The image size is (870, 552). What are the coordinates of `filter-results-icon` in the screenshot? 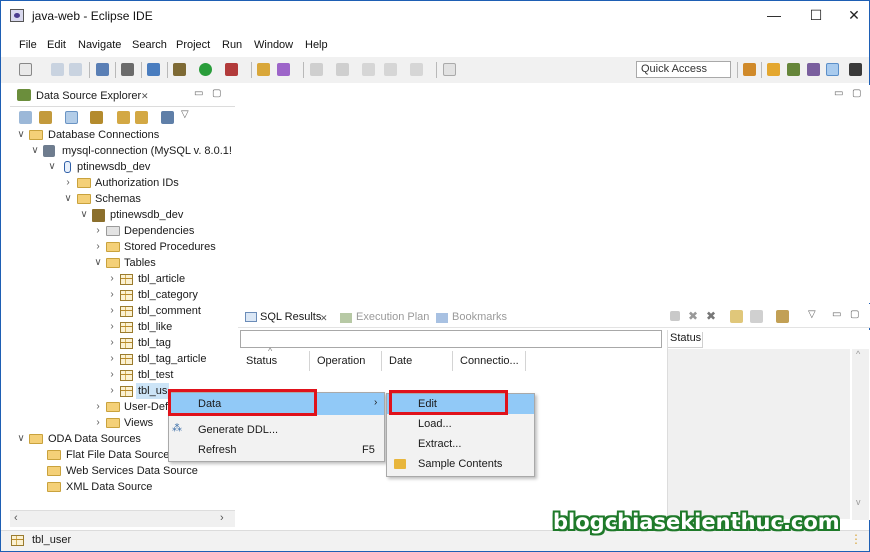 It's located at (736, 316).